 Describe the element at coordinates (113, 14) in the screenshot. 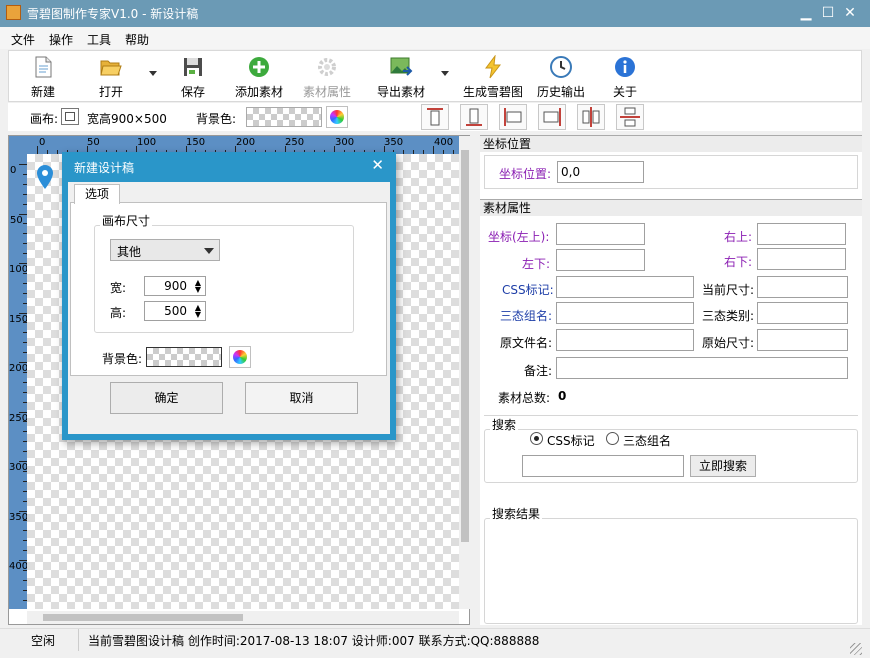

I see `window-title: 雪碧图制作专家V1.0 - 新设计稿` at that location.